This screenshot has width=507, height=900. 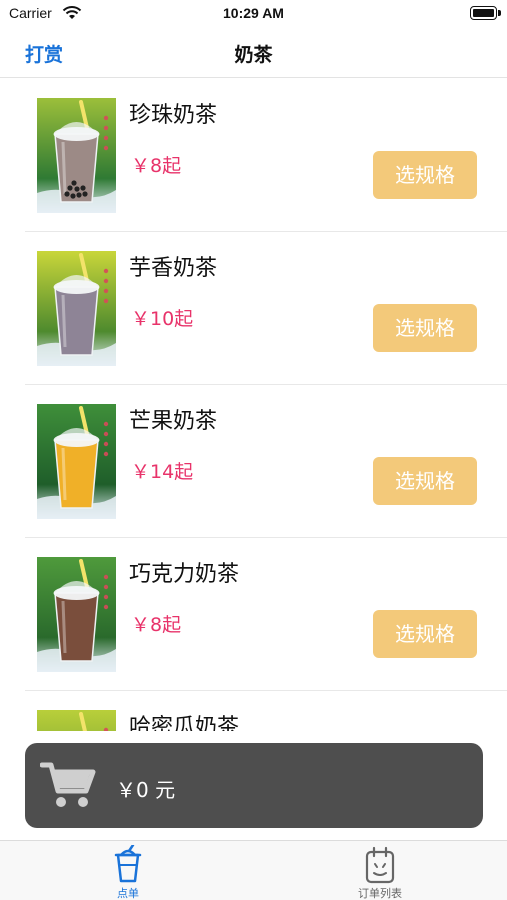 I want to click on status-time: 10:29 AM, so click(x=253, y=13).